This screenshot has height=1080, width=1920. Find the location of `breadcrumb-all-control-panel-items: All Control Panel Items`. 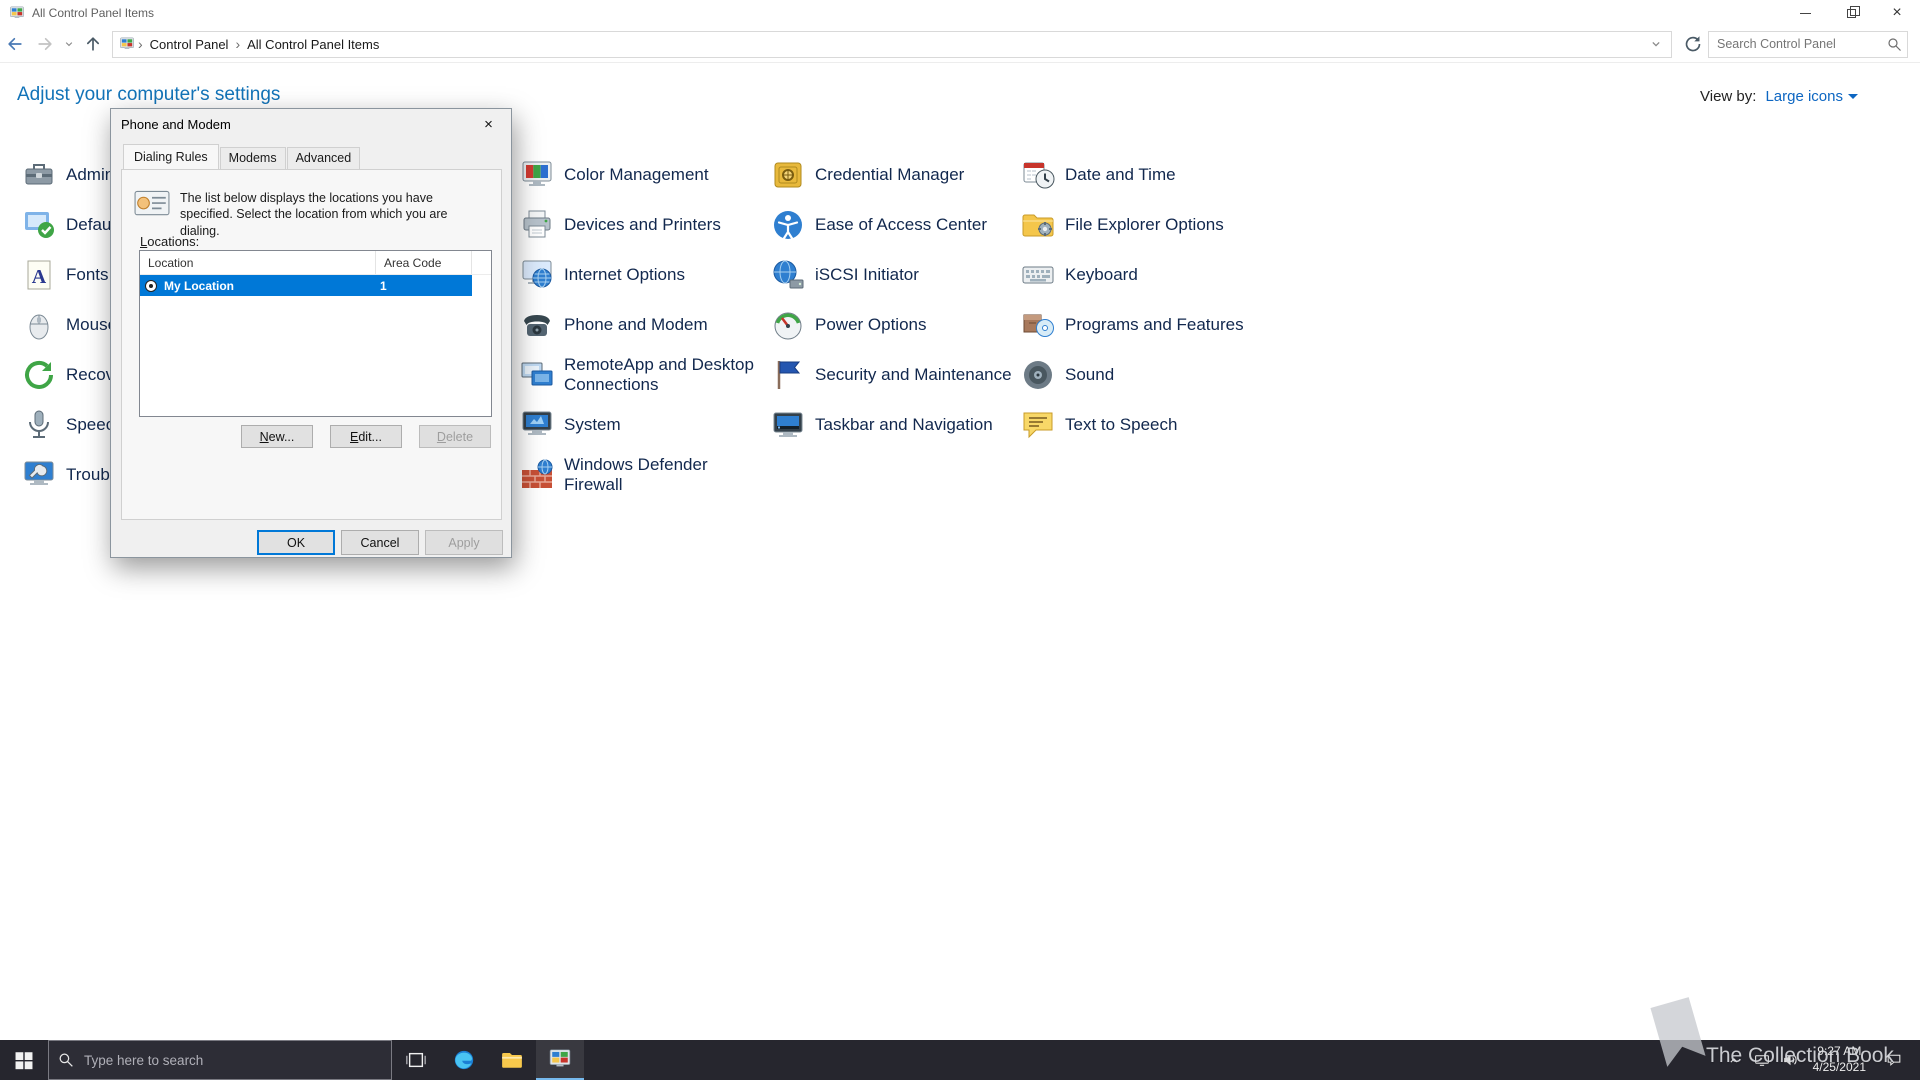

breadcrumb-all-control-panel-items: All Control Panel Items is located at coordinates (313, 44).